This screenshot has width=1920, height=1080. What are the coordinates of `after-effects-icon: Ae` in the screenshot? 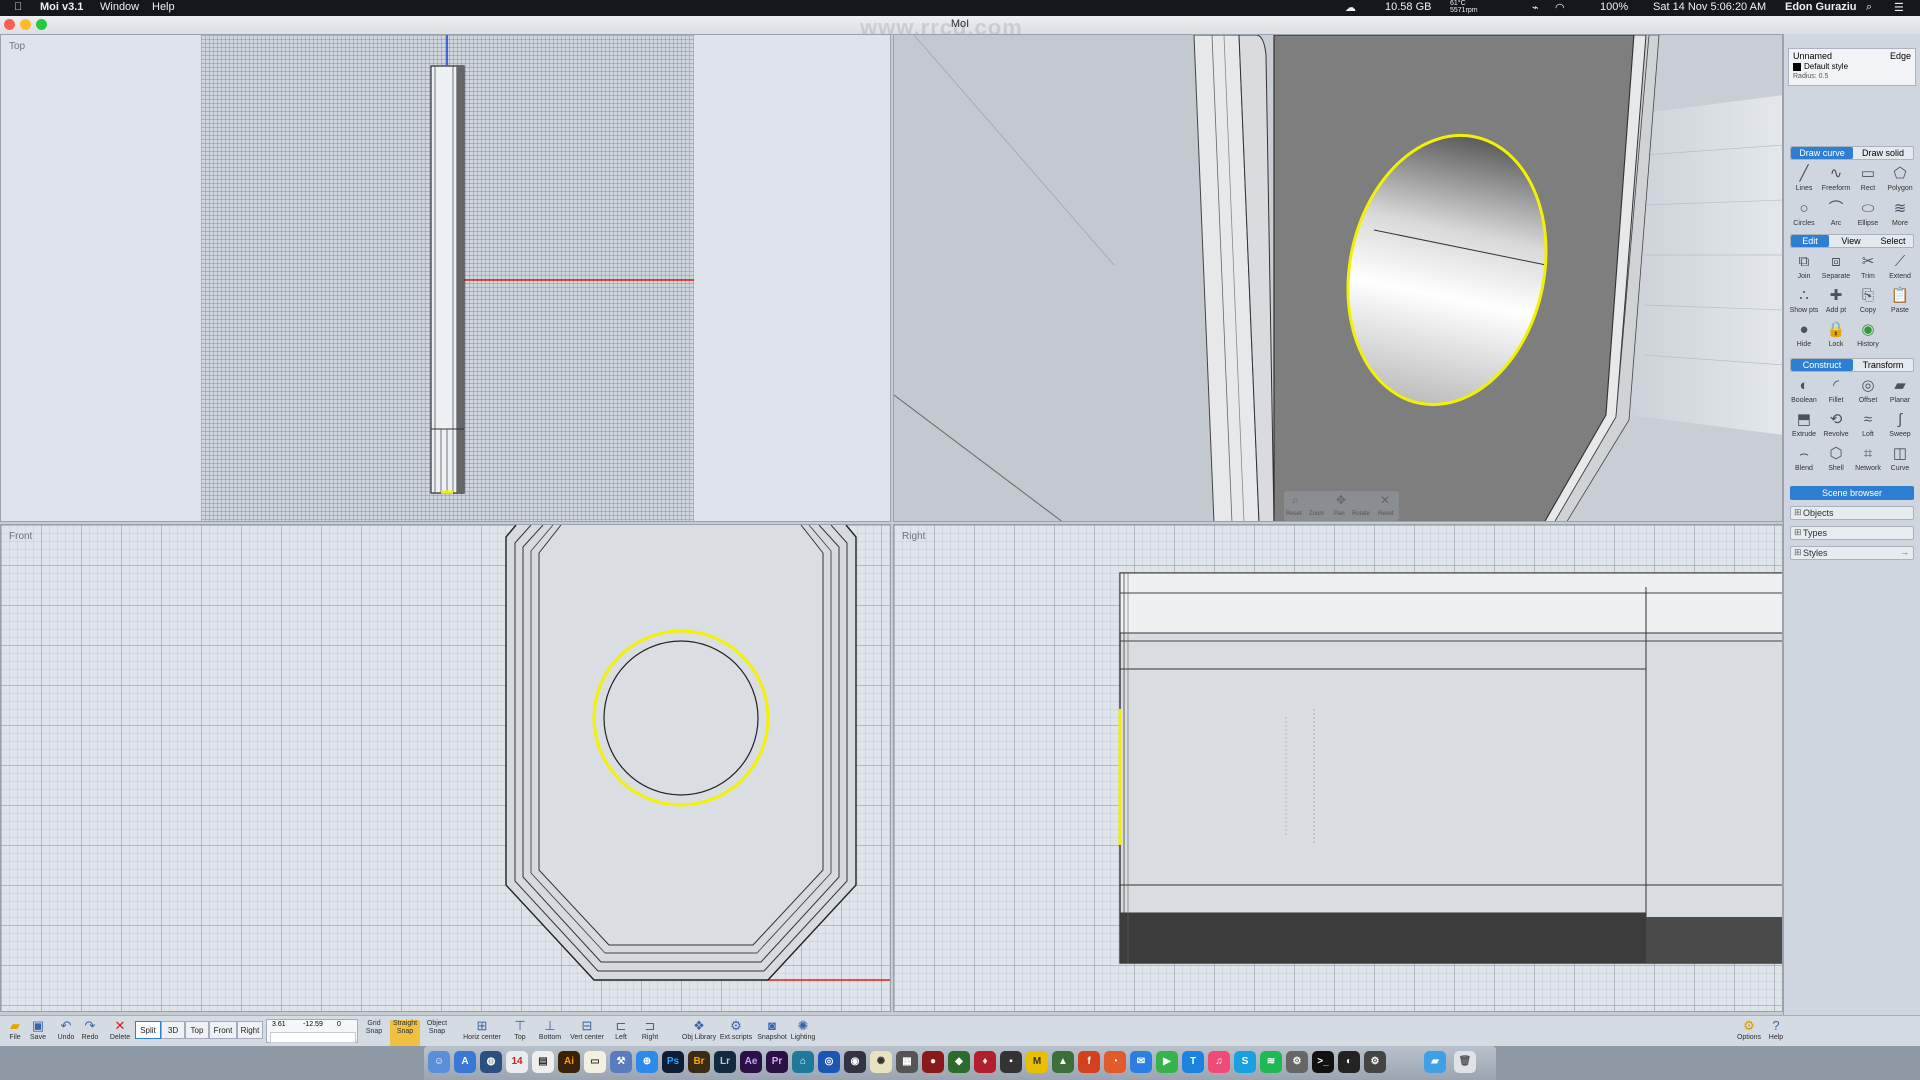 It's located at (751, 1062).